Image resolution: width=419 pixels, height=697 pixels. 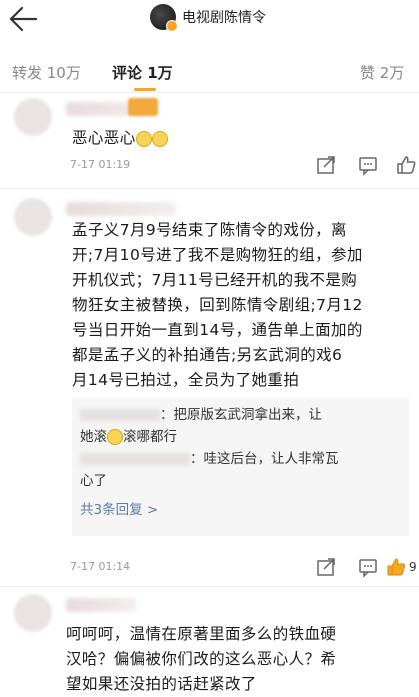 I want to click on top-bar: 电视剧陈情令, so click(x=209, y=20).